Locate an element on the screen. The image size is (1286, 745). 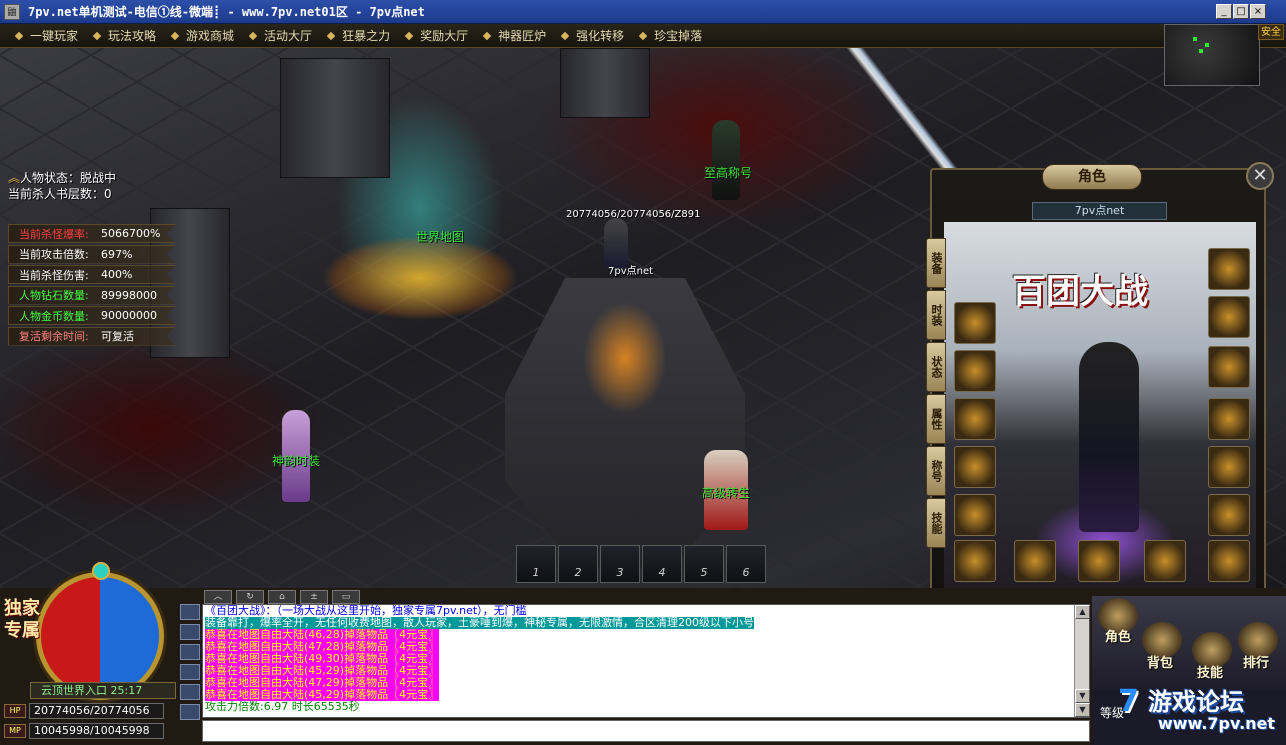
skill-hotbar: 123456 is located at coordinates (642, 564).